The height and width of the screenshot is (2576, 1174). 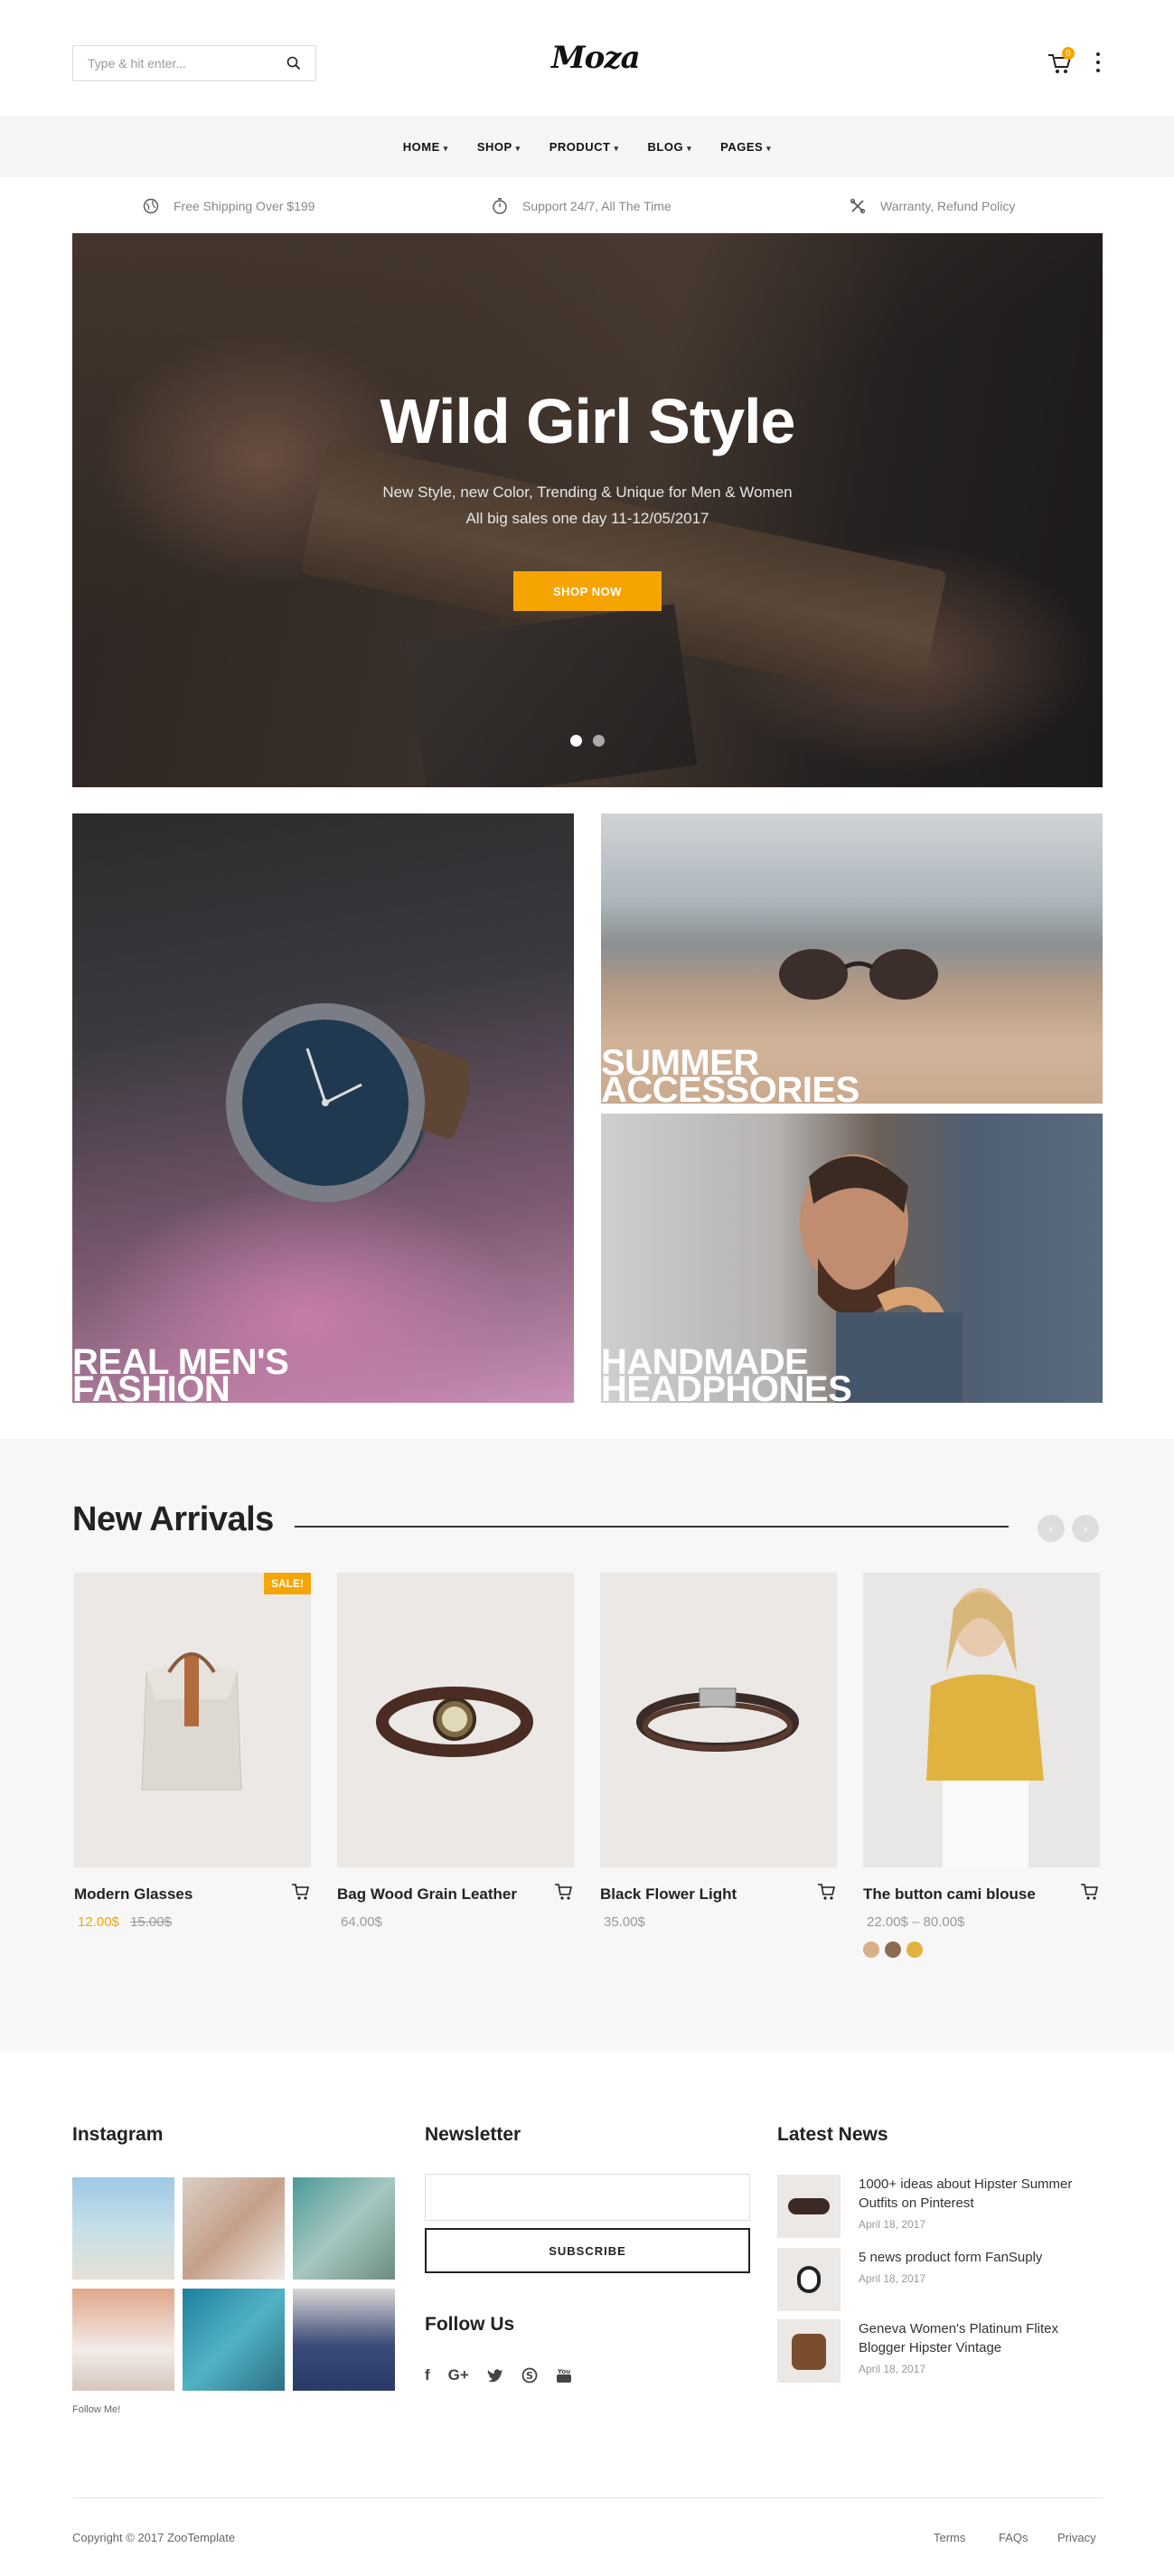 I want to click on product-card: SALE! Modern Glasses 12.00$ 15.00$, so click(x=192, y=1752).